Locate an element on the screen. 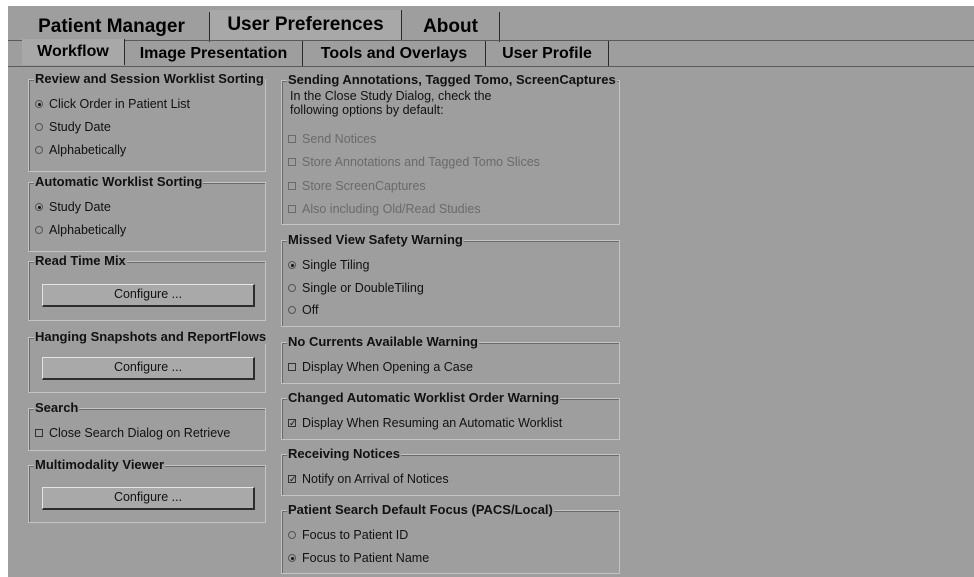  sub-tabs-divider is located at coordinates (491, 66).